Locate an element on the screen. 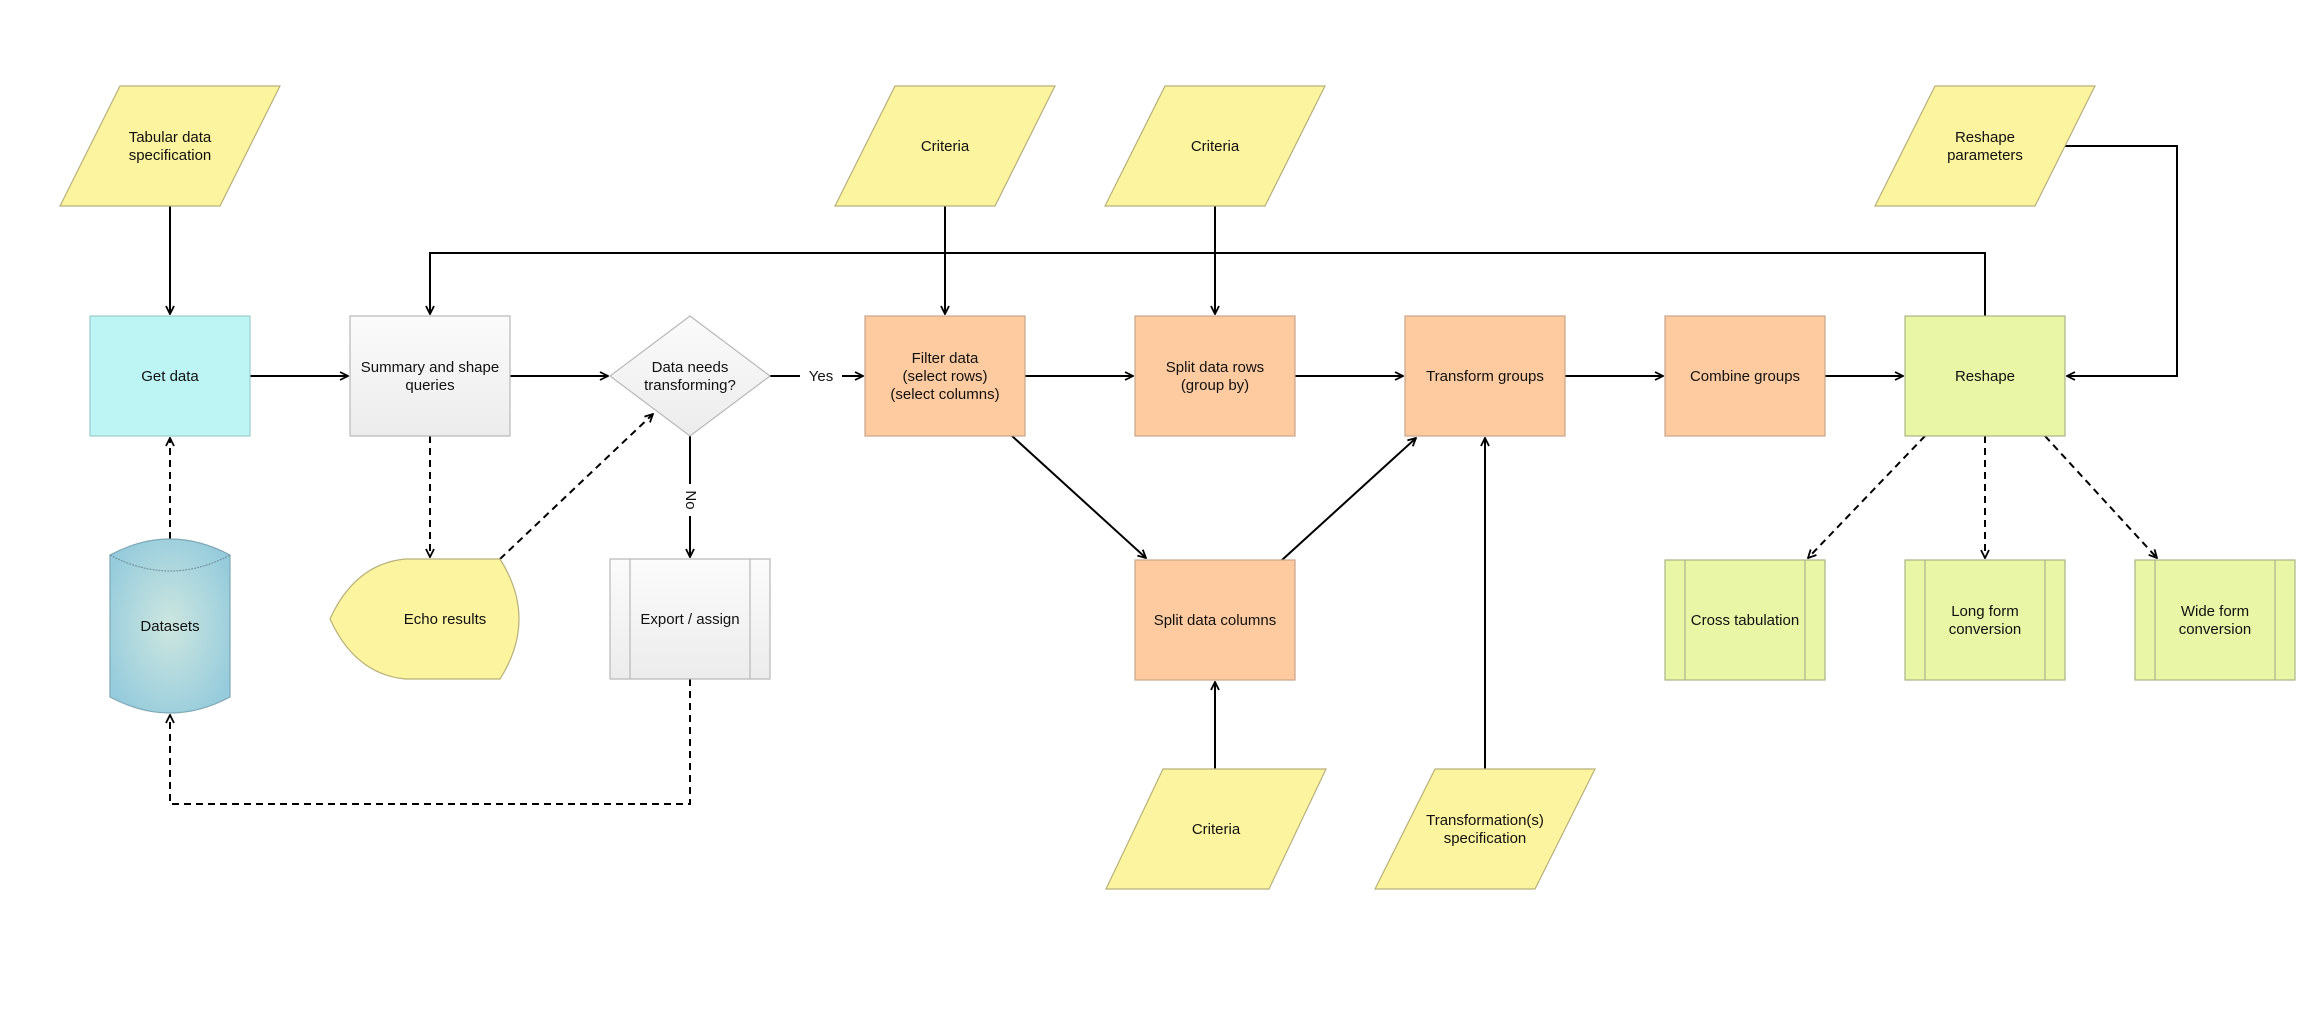 Image resolution: width=2318 pixels, height=1024 pixels. node-label-line: Filter data is located at coordinates (945, 358).